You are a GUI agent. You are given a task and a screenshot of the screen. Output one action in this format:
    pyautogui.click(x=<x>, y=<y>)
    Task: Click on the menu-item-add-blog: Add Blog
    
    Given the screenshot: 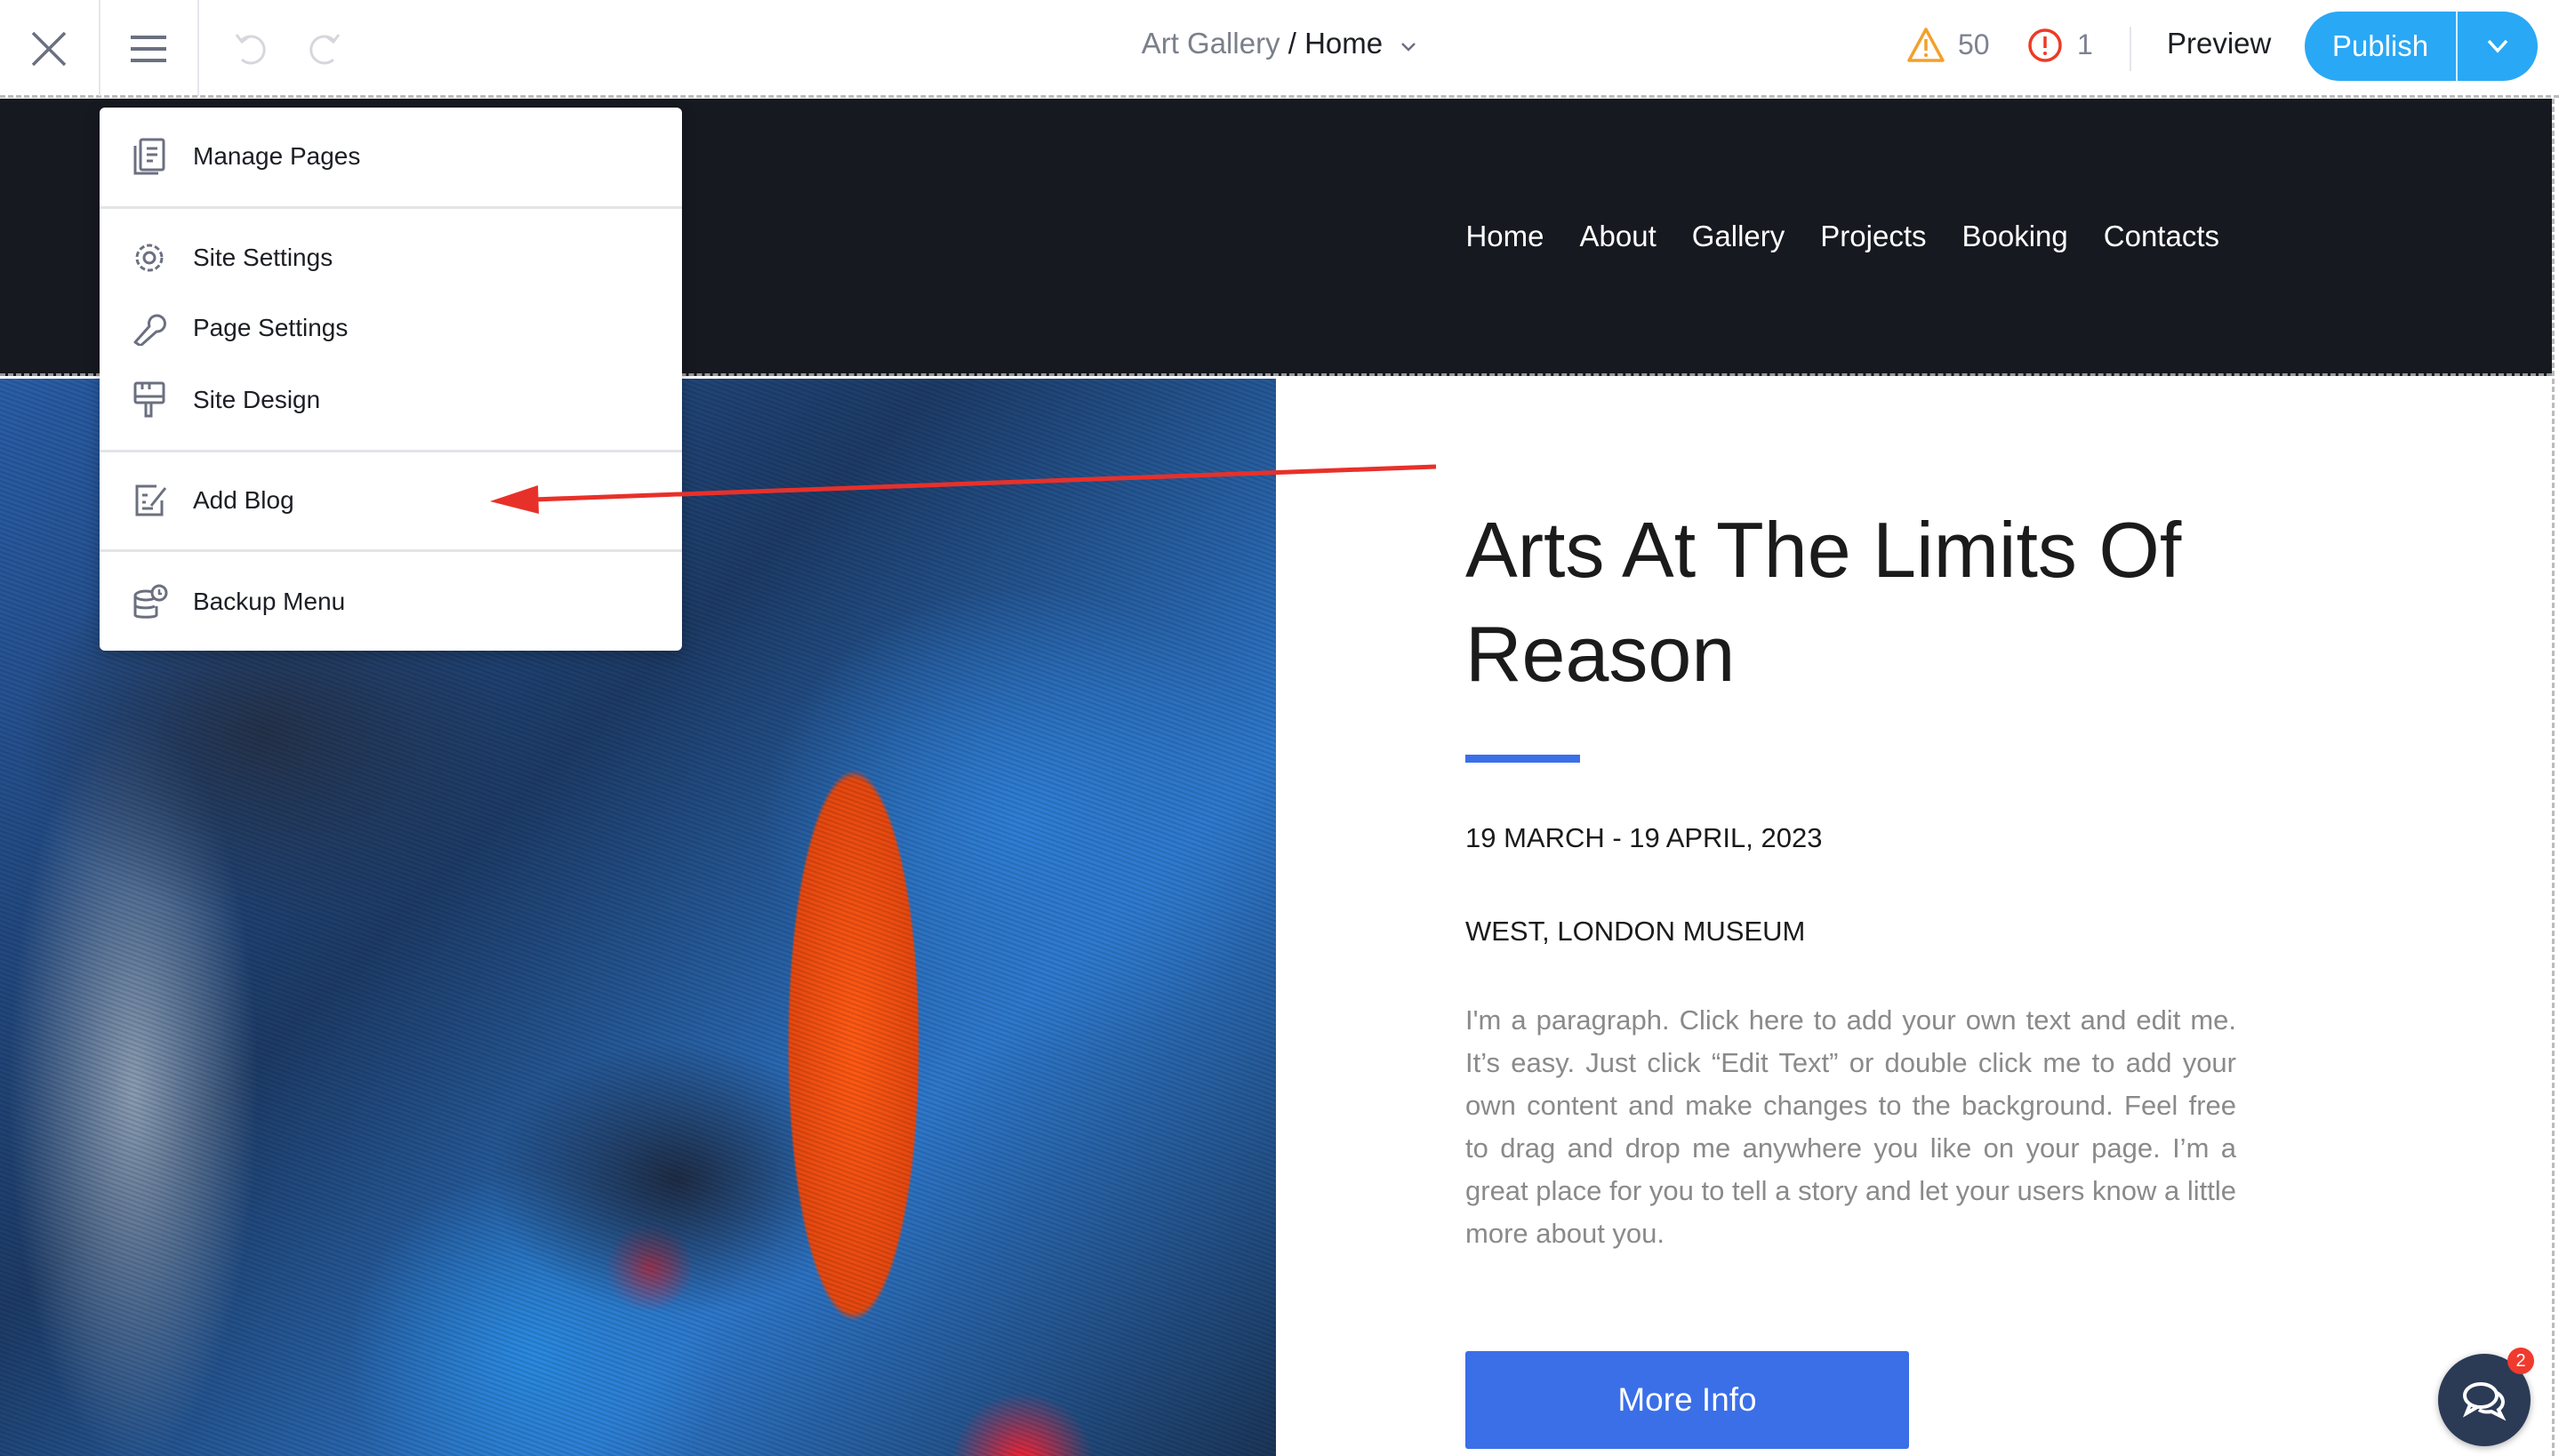 What is the action you would take?
    pyautogui.click(x=391, y=500)
    